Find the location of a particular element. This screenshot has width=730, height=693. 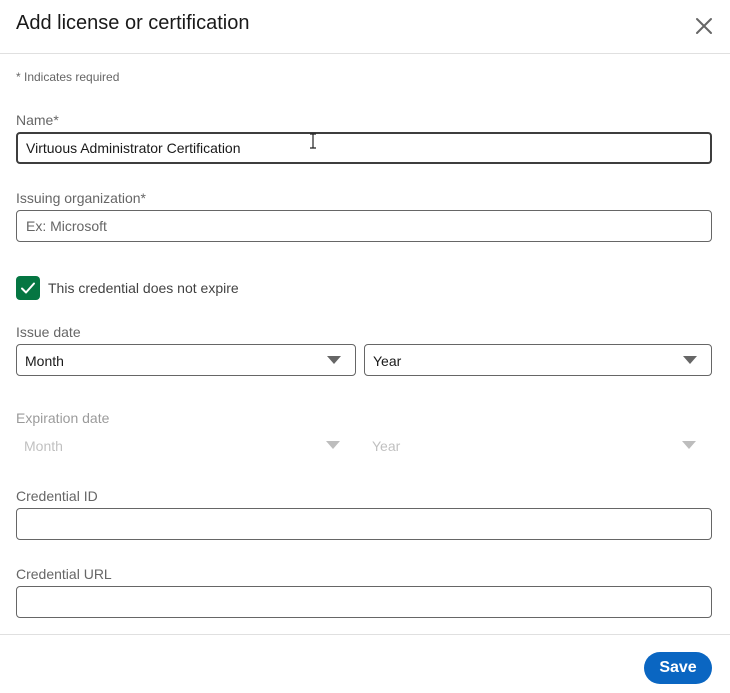

dialog-header: Add license or certification is located at coordinates (365, 27).